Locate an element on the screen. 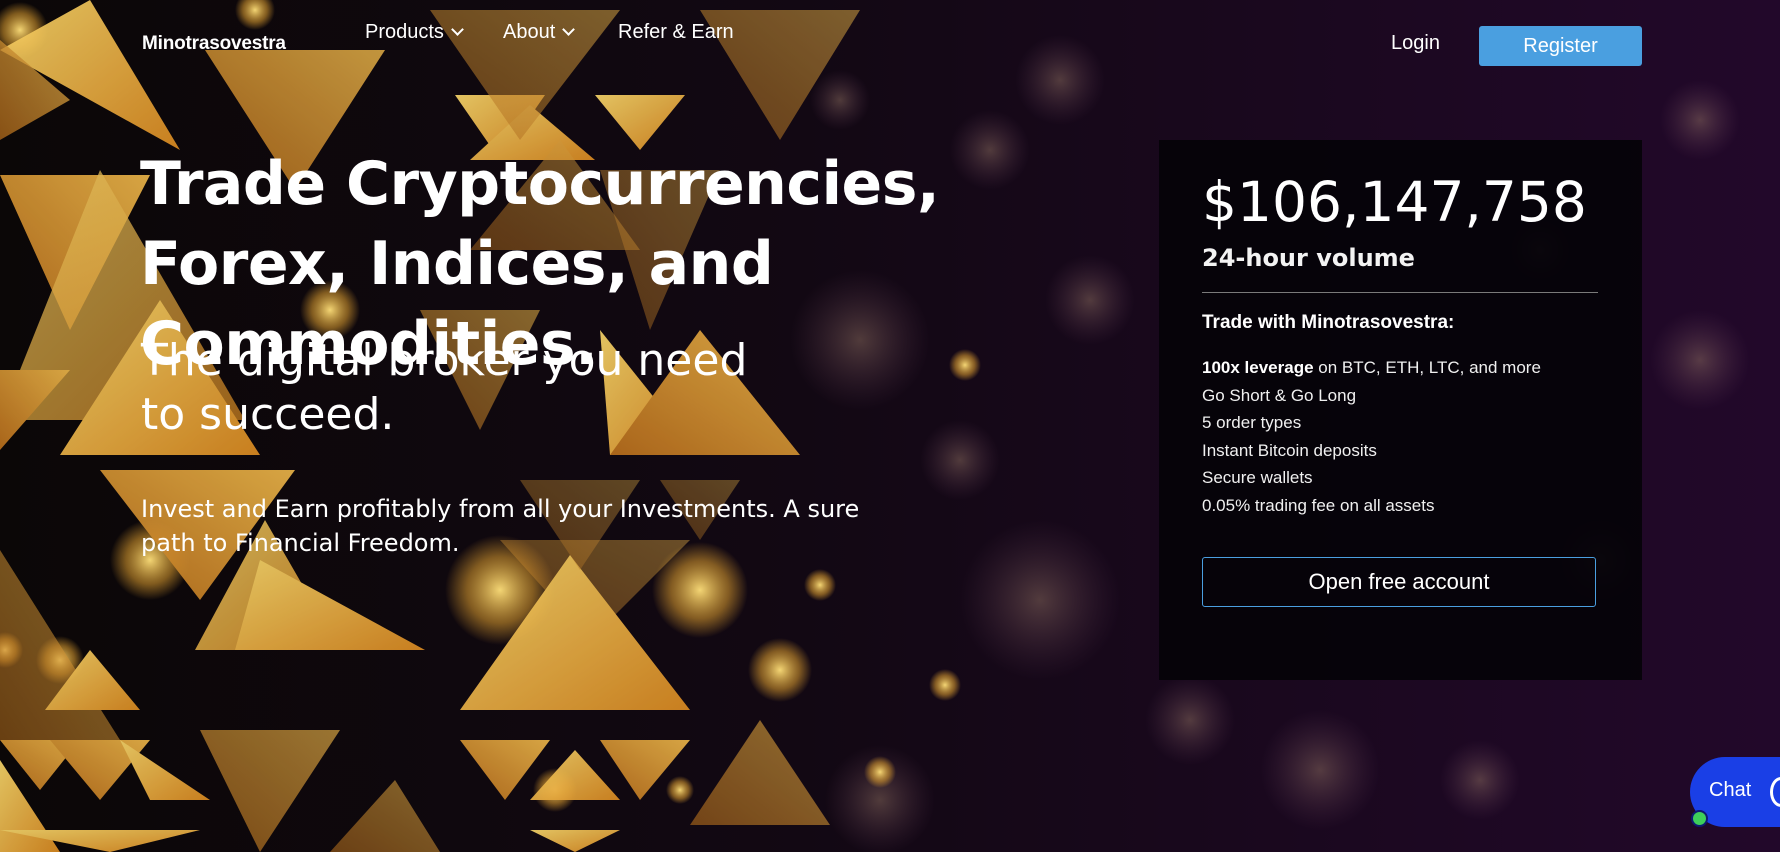 The width and height of the screenshot is (1780, 852). menu-item-label: Products is located at coordinates (404, 31).